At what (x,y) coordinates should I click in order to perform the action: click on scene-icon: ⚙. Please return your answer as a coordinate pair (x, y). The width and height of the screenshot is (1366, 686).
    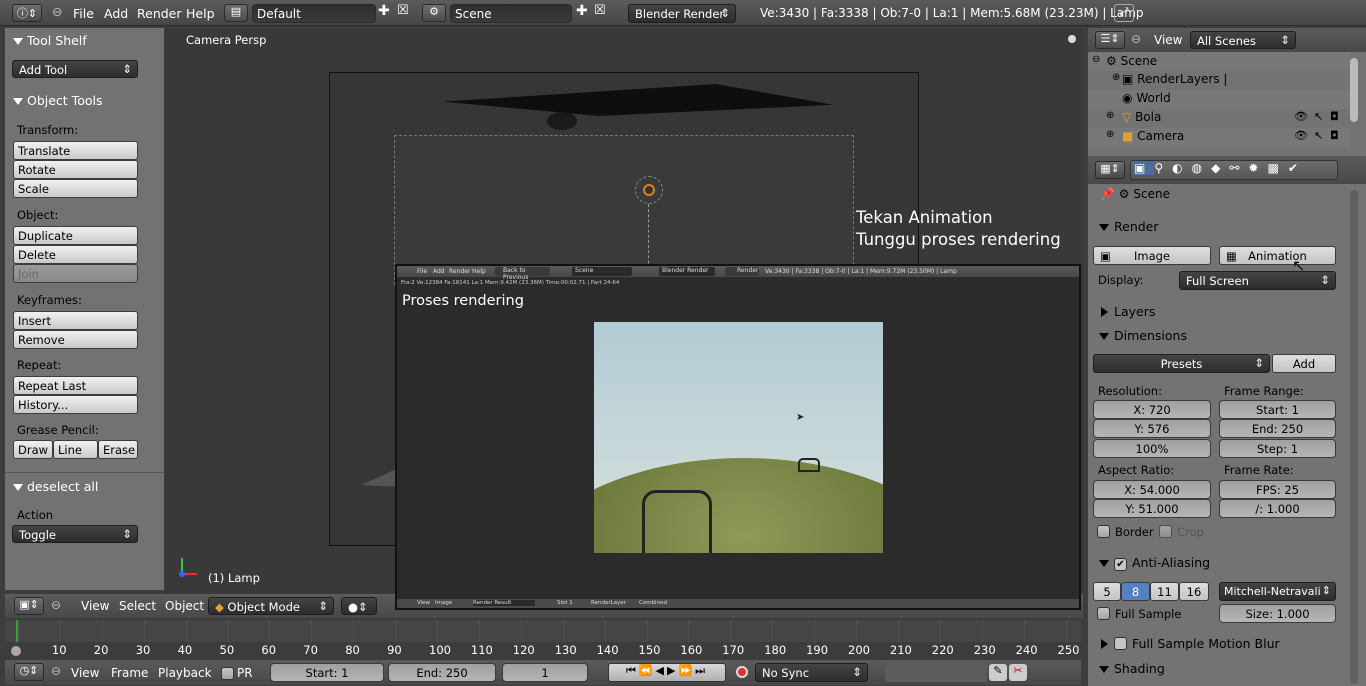
    Looking at the image, I should click on (434, 13).